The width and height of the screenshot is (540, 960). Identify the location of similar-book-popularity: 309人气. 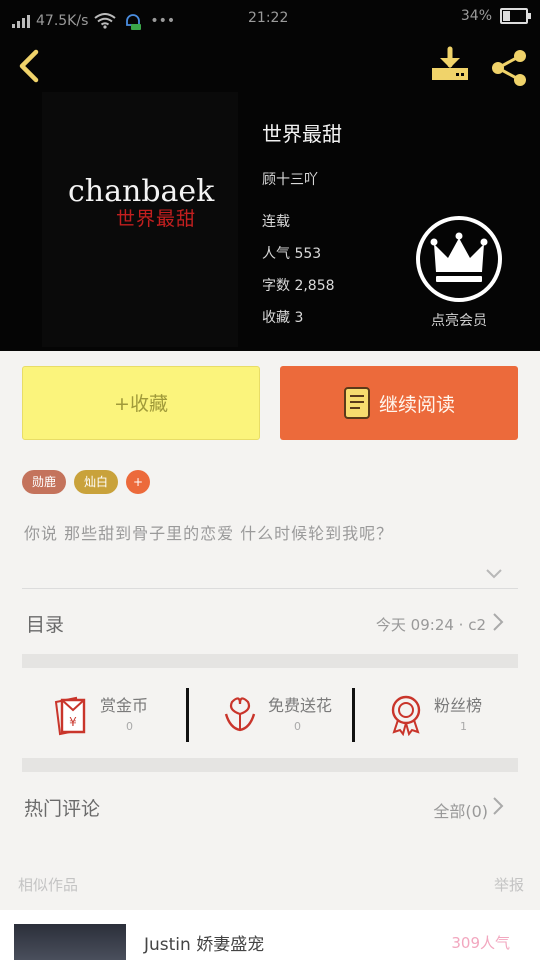
(480, 943).